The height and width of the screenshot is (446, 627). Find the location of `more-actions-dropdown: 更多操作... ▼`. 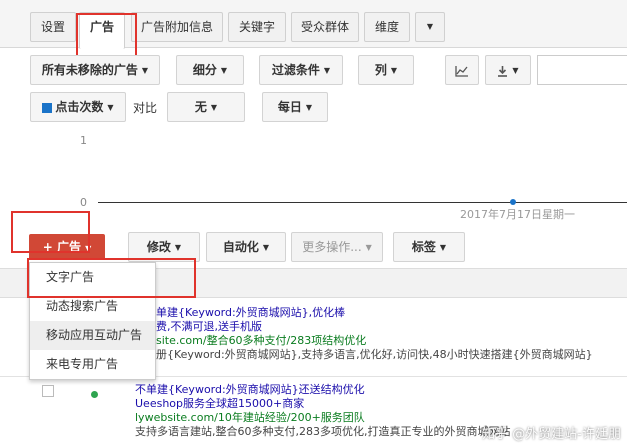

more-actions-dropdown: 更多操作... ▼ is located at coordinates (337, 247).